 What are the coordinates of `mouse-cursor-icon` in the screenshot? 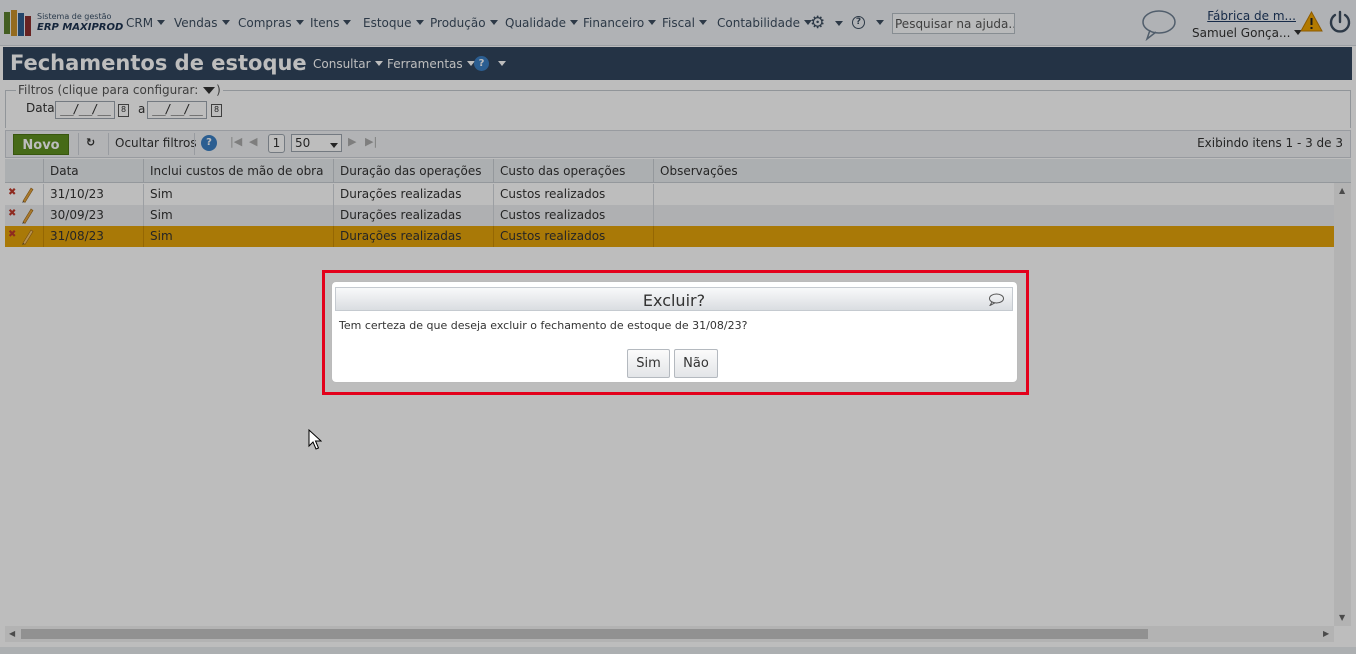 It's located at (315, 439).